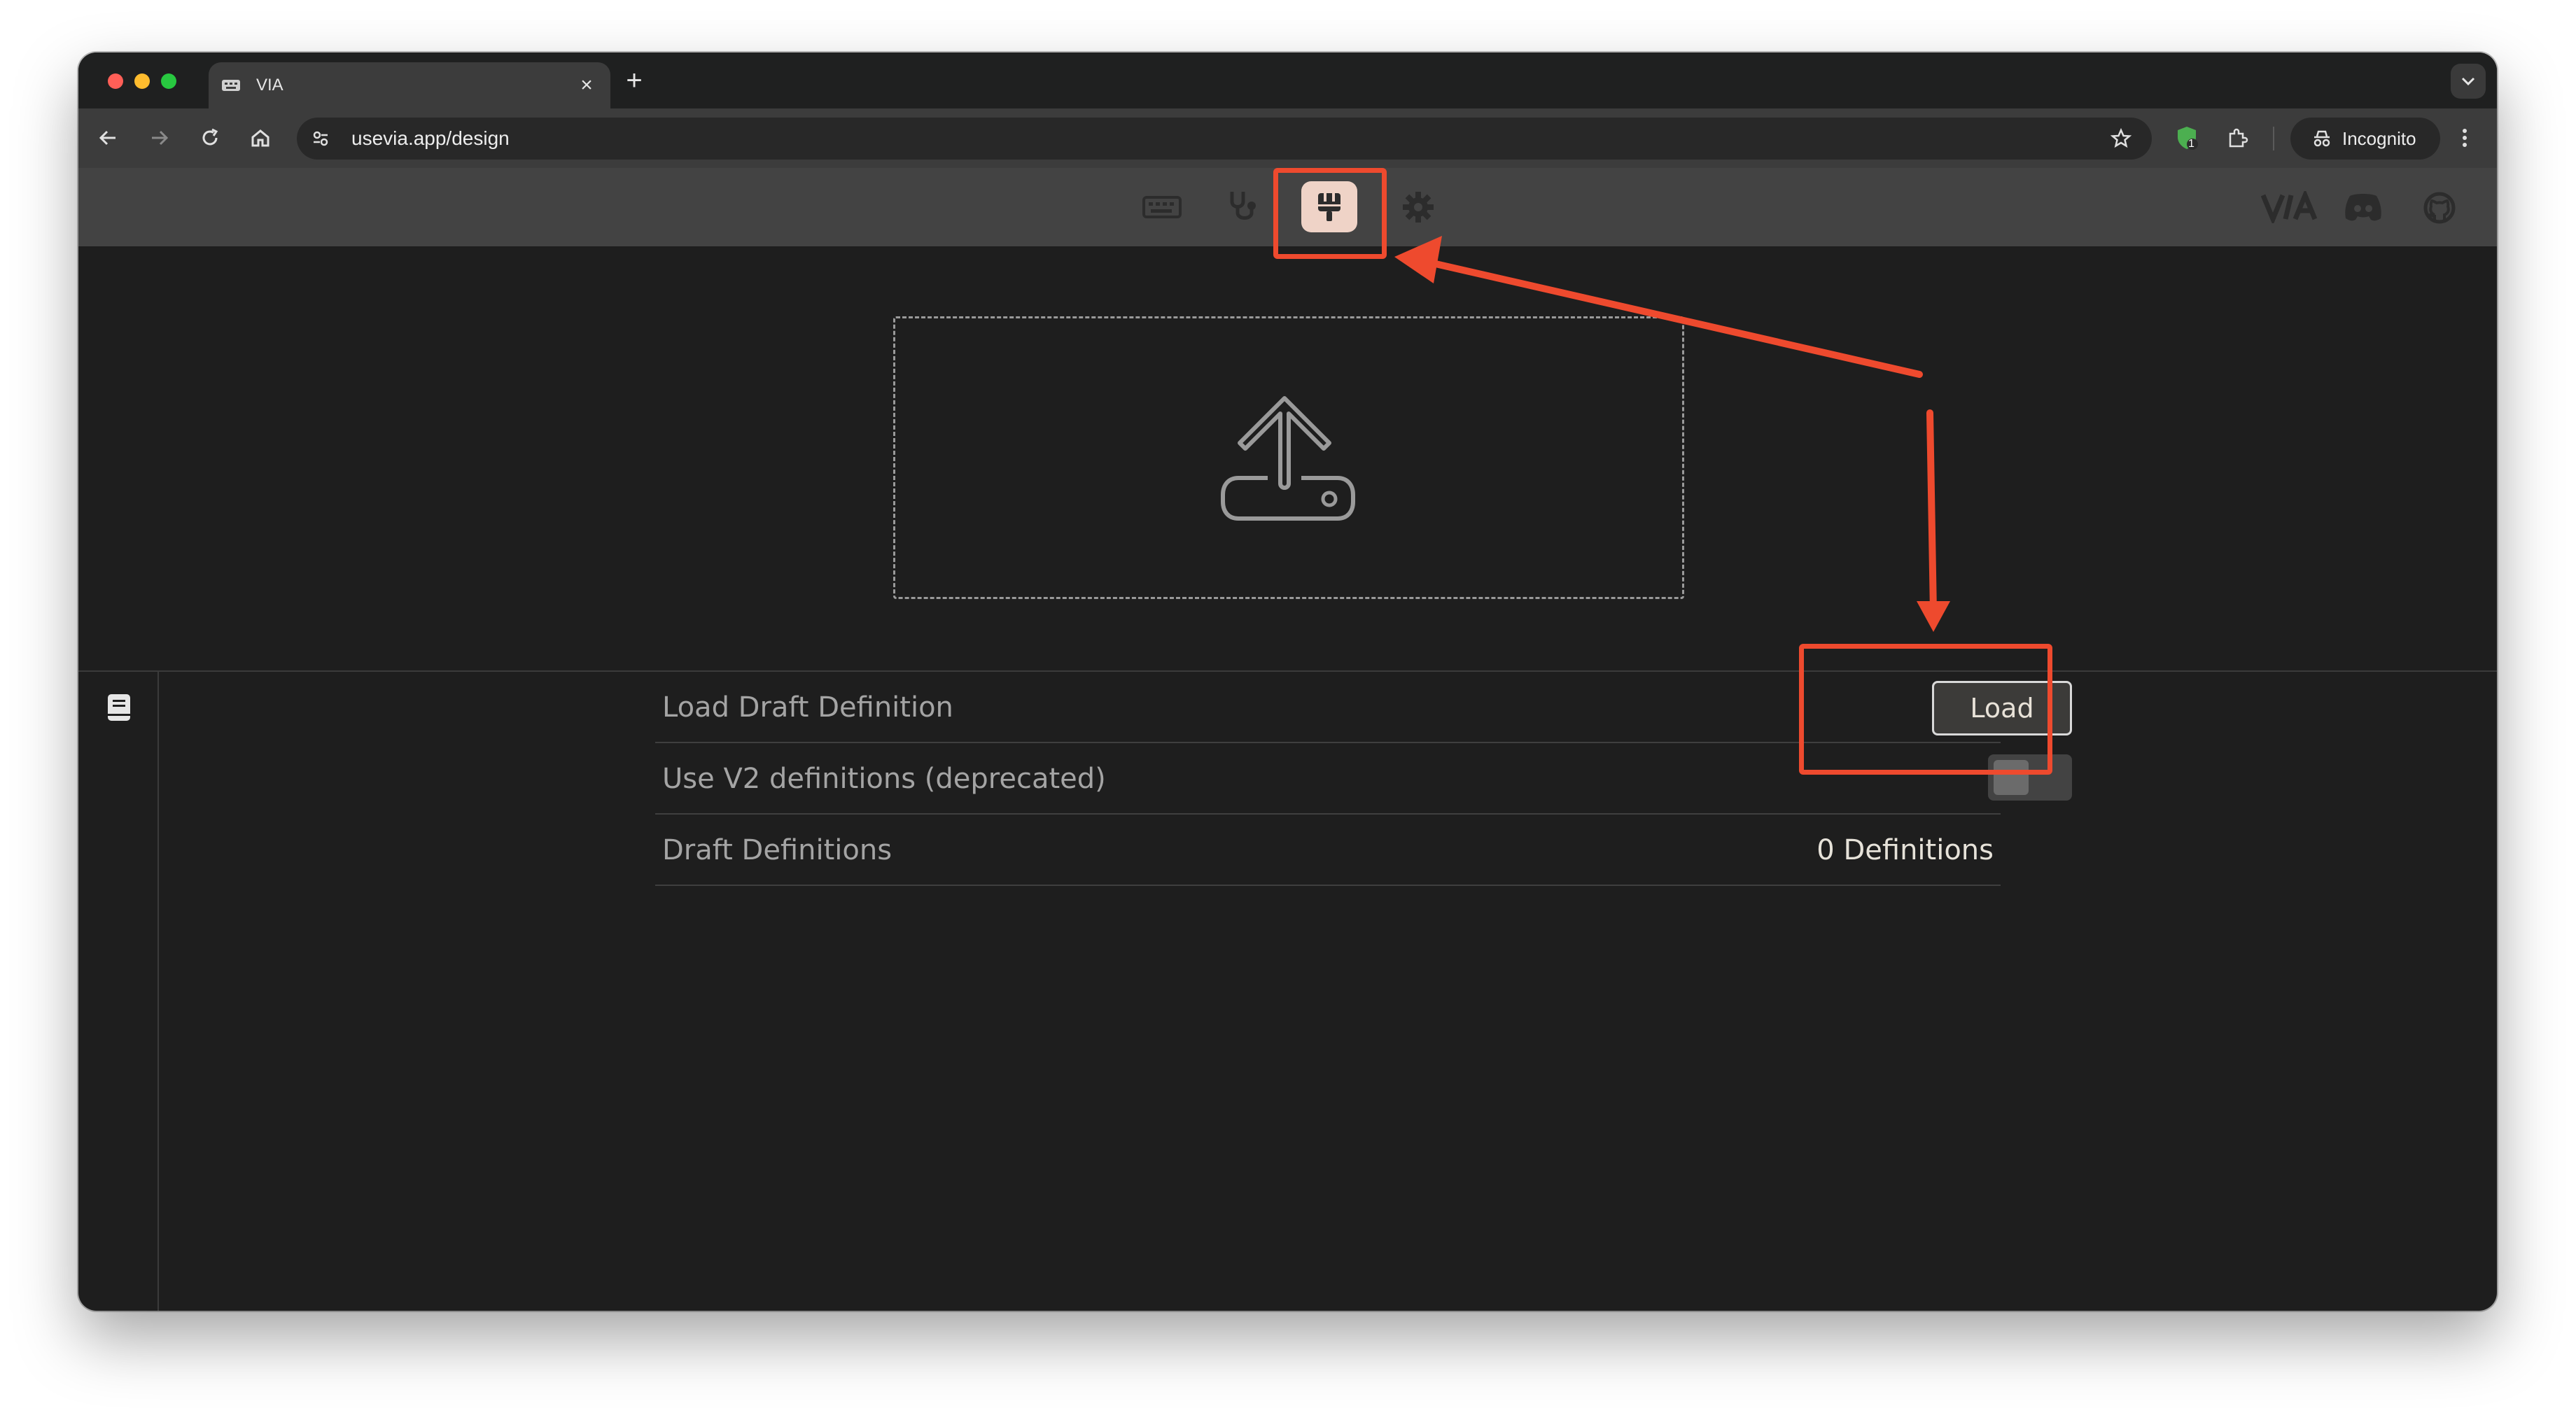 Image resolution: width=2576 pixels, height=1415 pixels. I want to click on annotation-arrows, so click(1672, 434).